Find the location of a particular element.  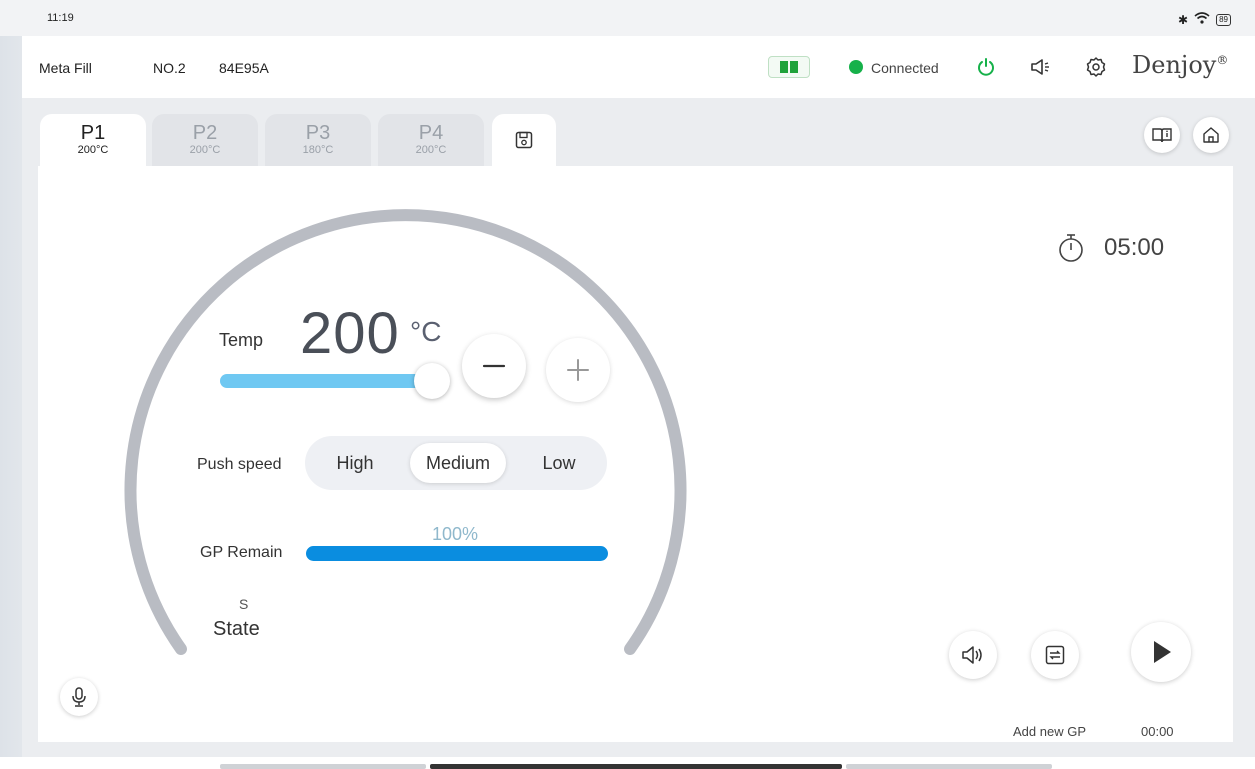

device-number: NO.2 is located at coordinates (169, 68).